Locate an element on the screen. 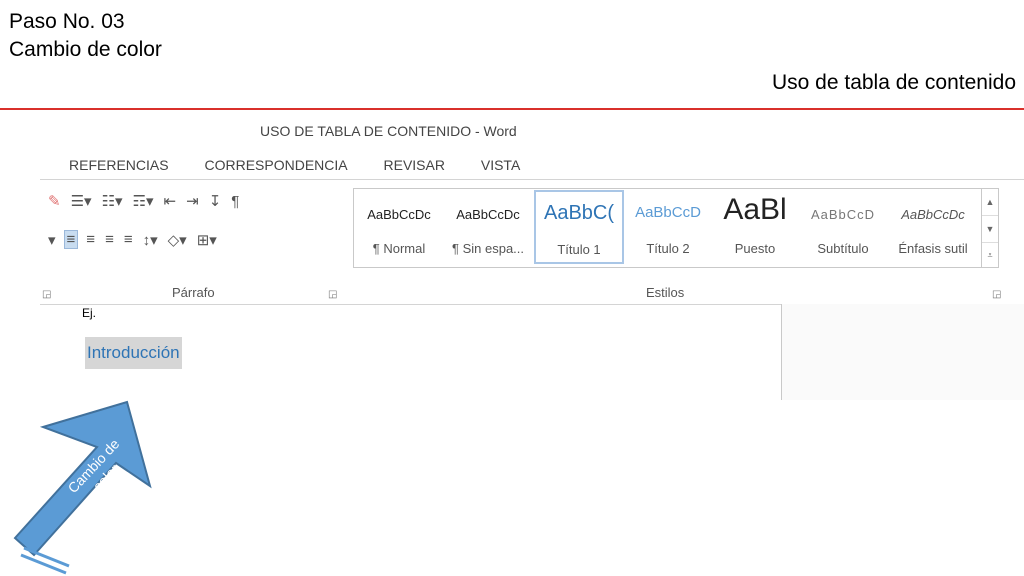 The width and height of the screenshot is (1024, 576). paragraph-tools-row1: ✎ ☰▾ ☷▾ ☶▾ ⇤ ⇥ ↧ ¶ is located at coordinates (143, 201).